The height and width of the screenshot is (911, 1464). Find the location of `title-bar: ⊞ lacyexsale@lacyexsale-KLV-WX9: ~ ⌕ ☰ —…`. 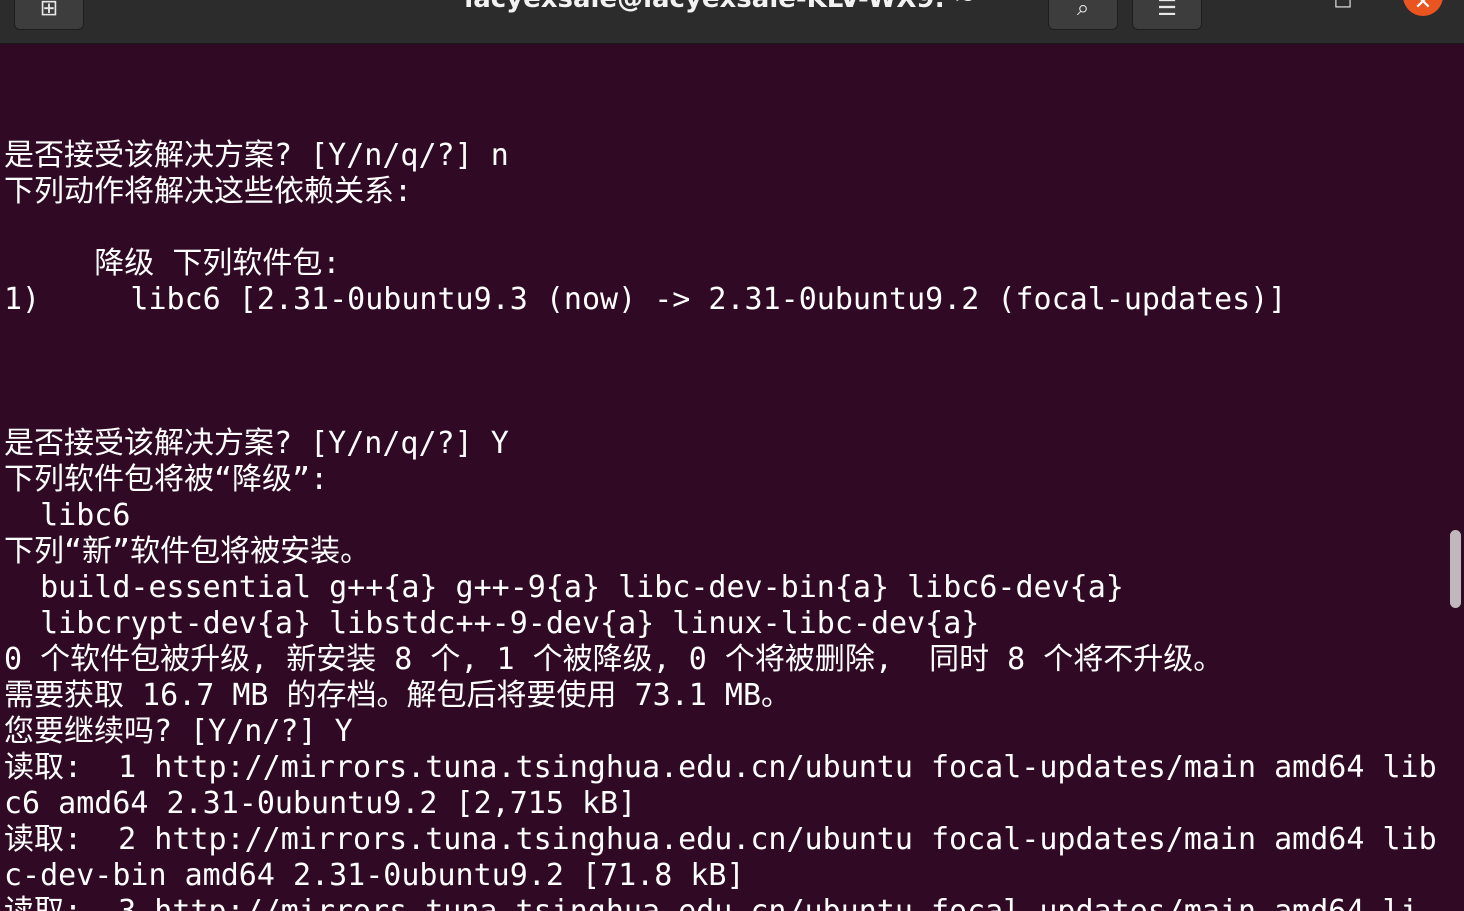

title-bar: ⊞ lacyexsale@lacyexsale-KLV-WX9: ~ ⌕ ☰ —… is located at coordinates (732, 22).